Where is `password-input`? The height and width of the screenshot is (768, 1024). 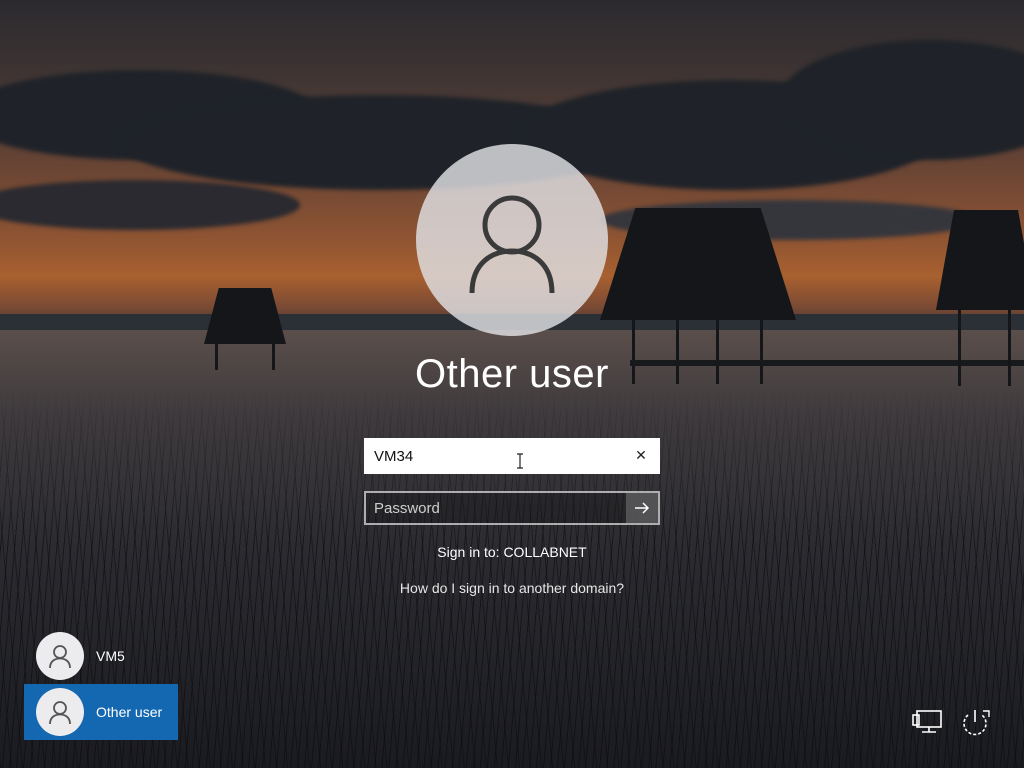
password-input is located at coordinates (496, 508).